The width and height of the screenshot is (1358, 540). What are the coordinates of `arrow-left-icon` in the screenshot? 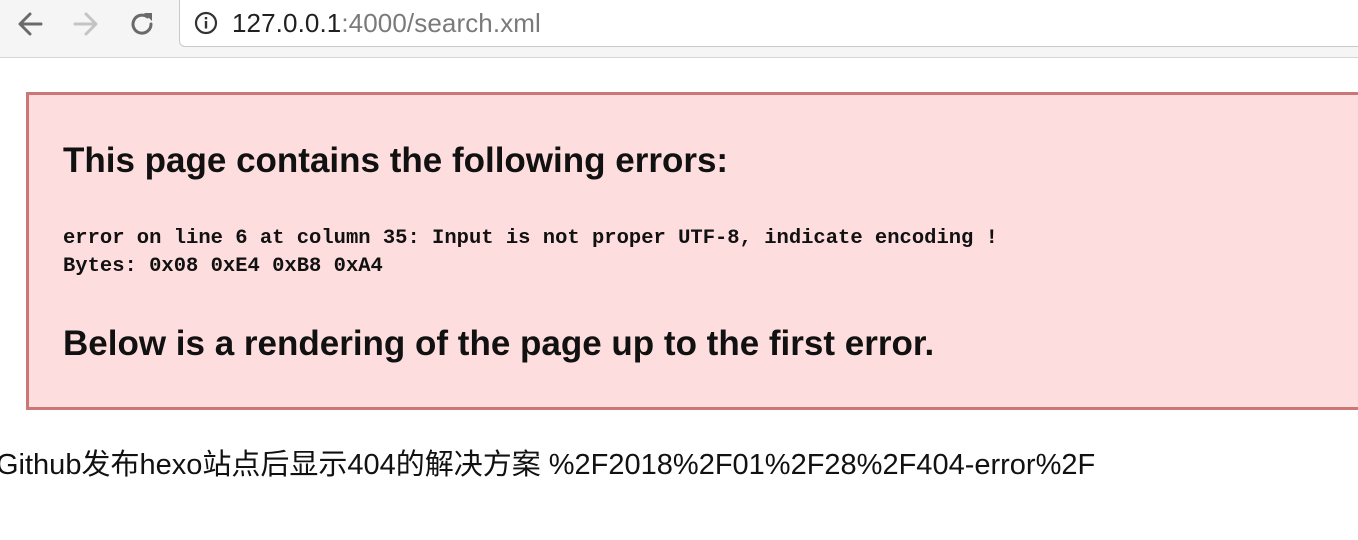 It's located at (30, 24).